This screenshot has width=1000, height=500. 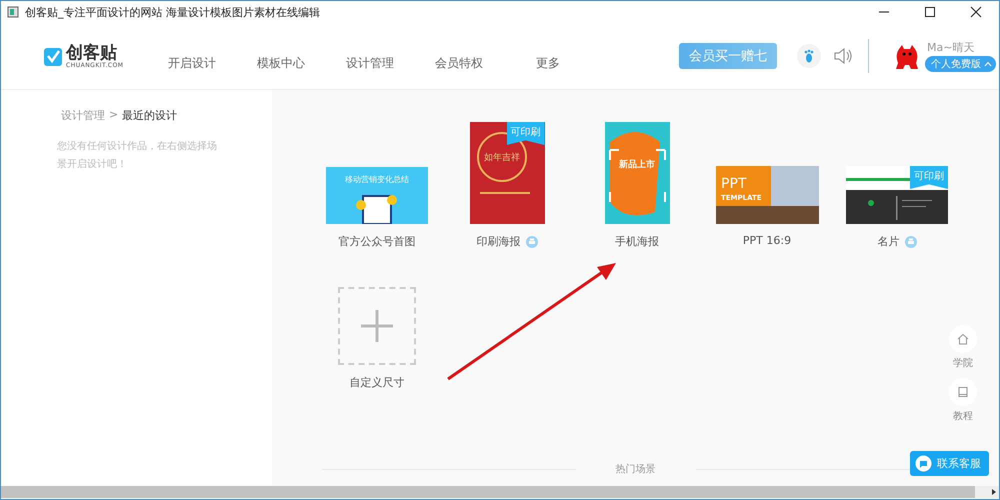 I want to click on template-label: PPT 16:9, so click(x=767, y=240).